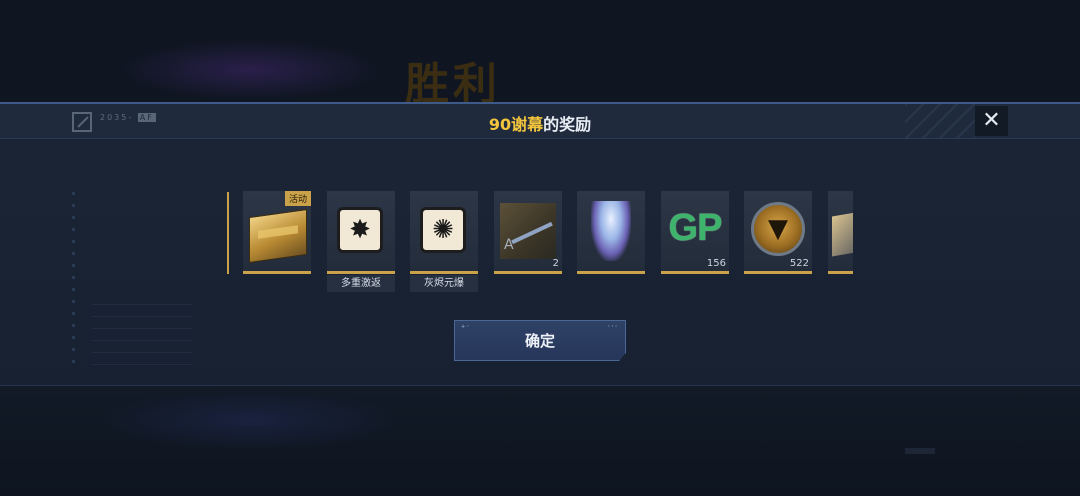  I want to click on partial-reward-icon, so click(842, 233).